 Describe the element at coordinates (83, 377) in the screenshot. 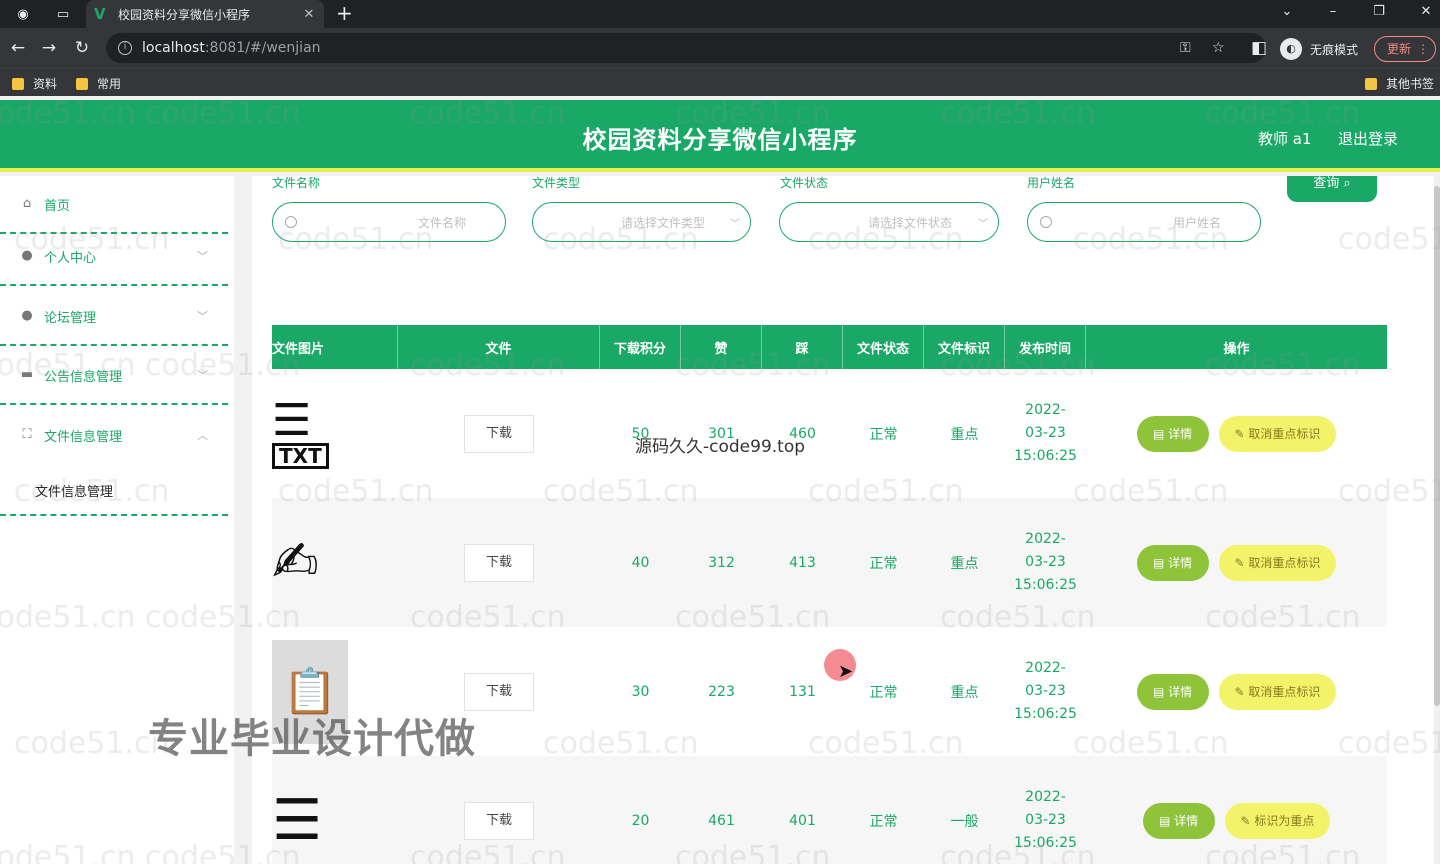

I see `sidebar-item-label: 公告信息管理` at that location.